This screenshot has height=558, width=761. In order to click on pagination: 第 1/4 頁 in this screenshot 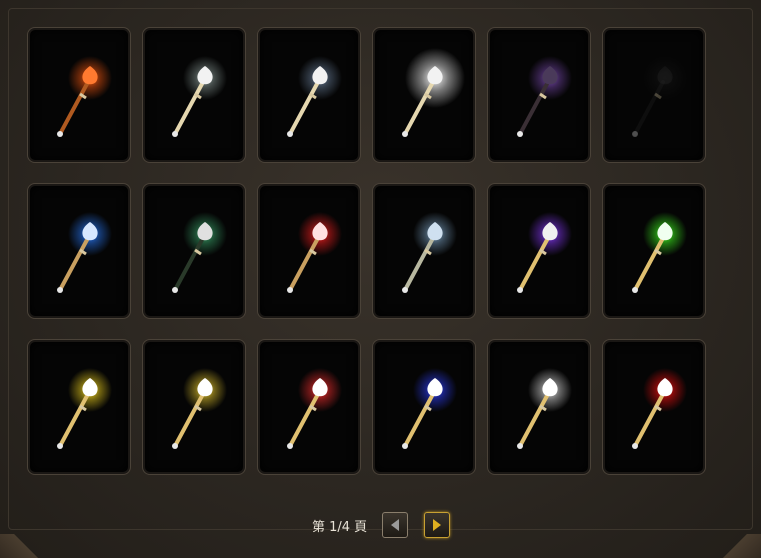, I will do `click(389, 525)`.